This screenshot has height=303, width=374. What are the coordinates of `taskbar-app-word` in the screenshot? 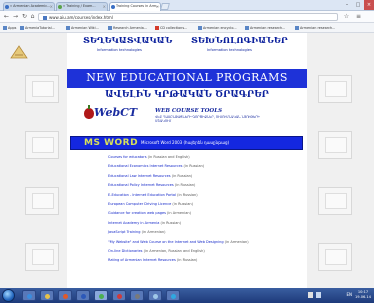 It's located at (83, 295).